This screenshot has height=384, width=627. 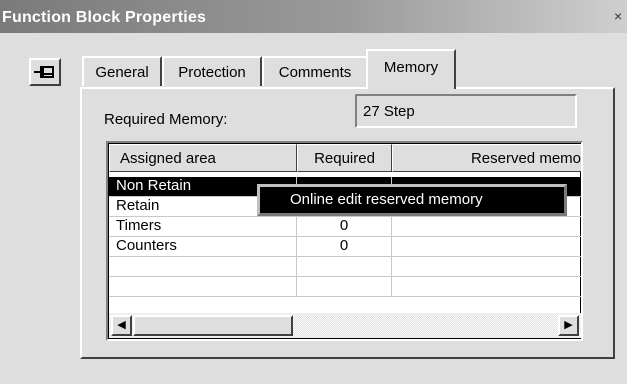 I want to click on scrollbar-thumb, so click(x=213, y=325).